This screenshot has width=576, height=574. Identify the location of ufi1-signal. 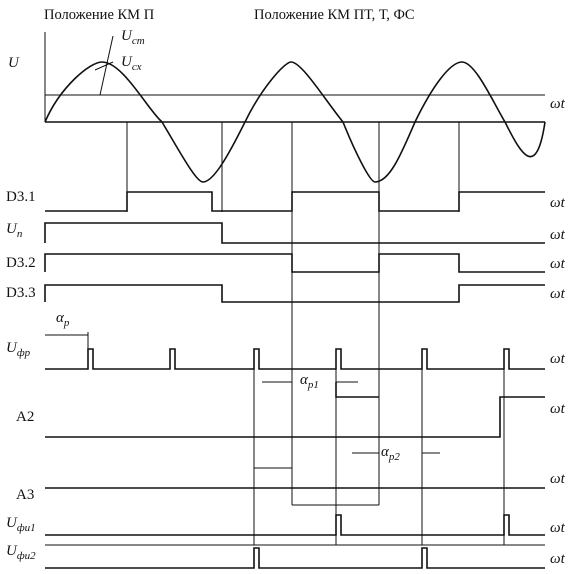
(295, 530).